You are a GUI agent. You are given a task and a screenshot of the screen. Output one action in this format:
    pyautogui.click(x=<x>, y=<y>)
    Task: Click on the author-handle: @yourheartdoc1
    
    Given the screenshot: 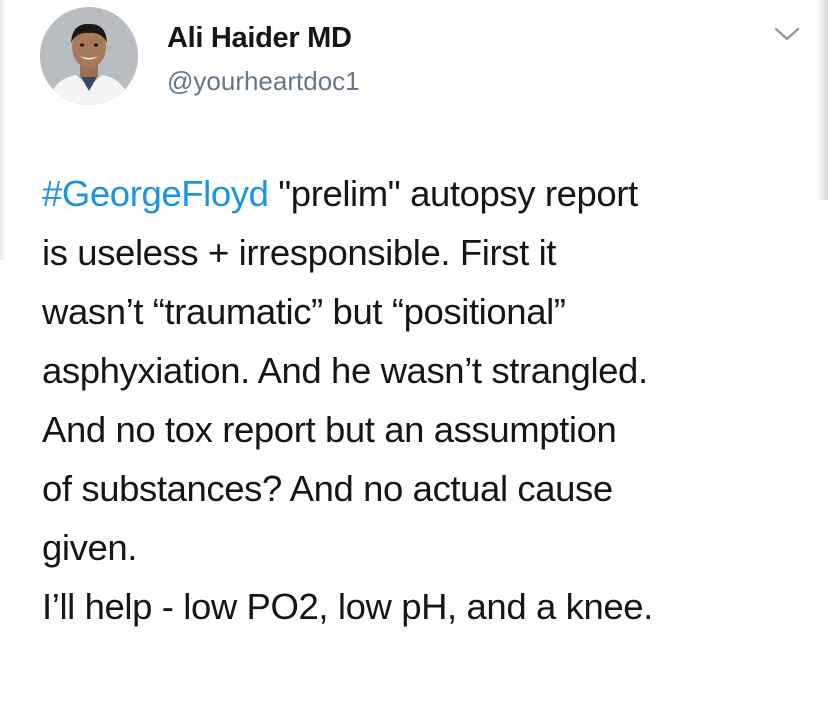 What is the action you would take?
    pyautogui.click(x=263, y=81)
    